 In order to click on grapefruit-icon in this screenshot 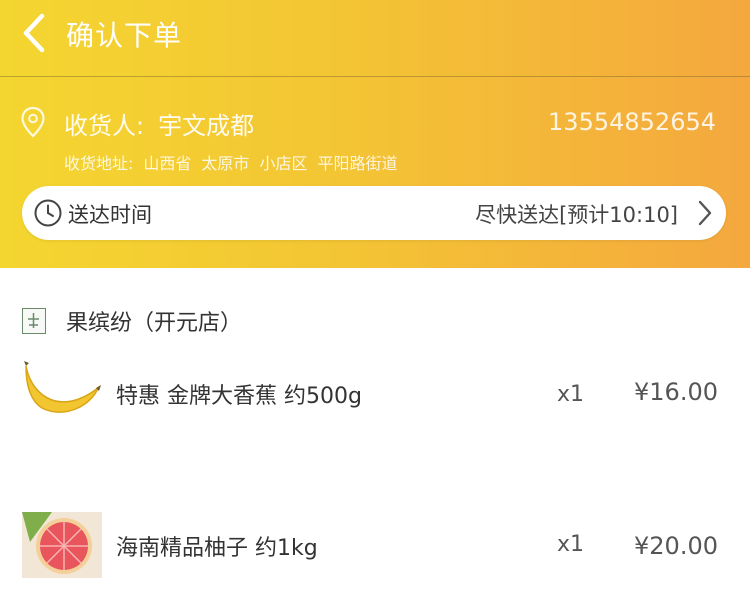, I will do `click(62, 545)`.